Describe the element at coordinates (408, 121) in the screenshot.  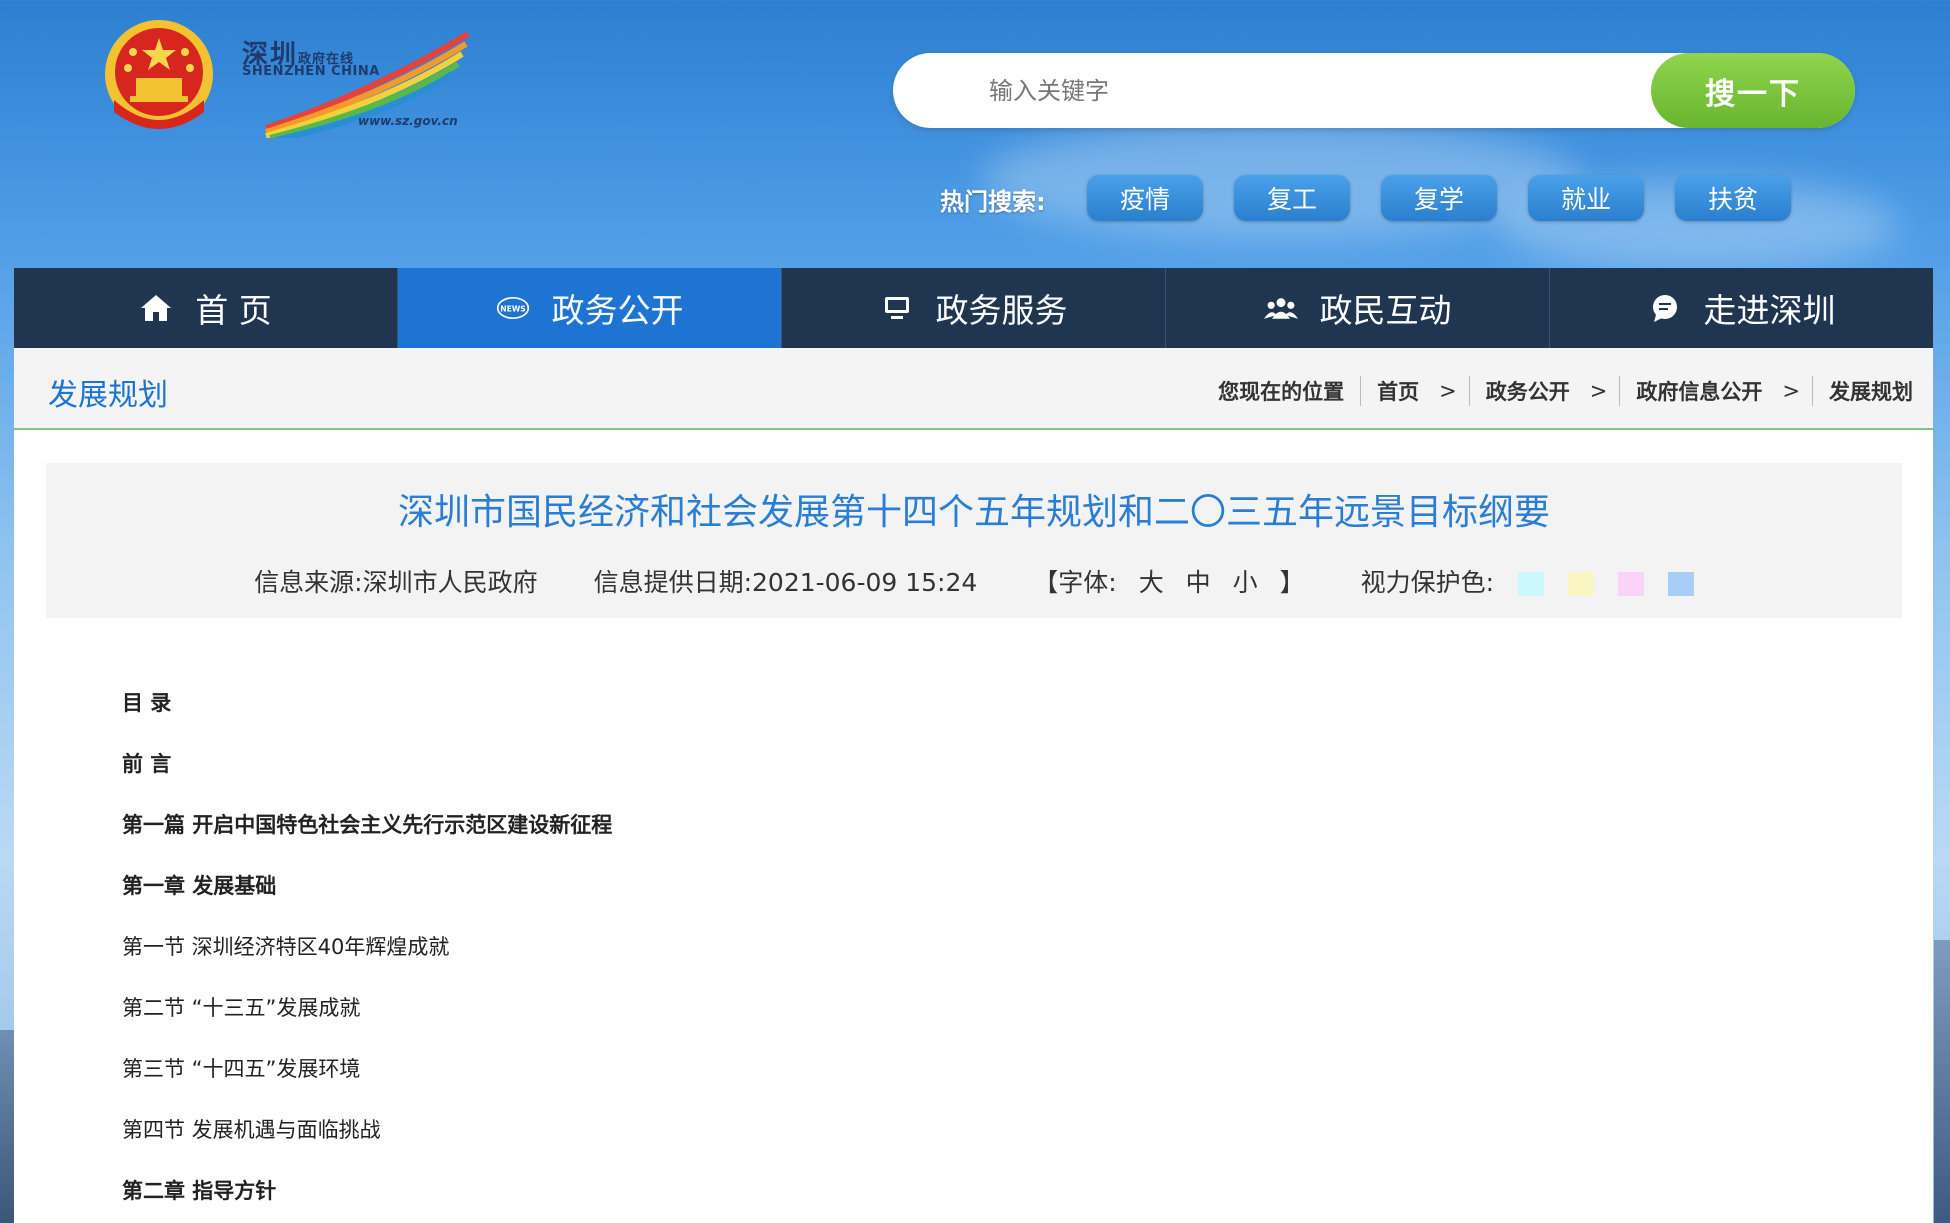
I see `logo-url-text: www.sz.gov.cn` at that location.